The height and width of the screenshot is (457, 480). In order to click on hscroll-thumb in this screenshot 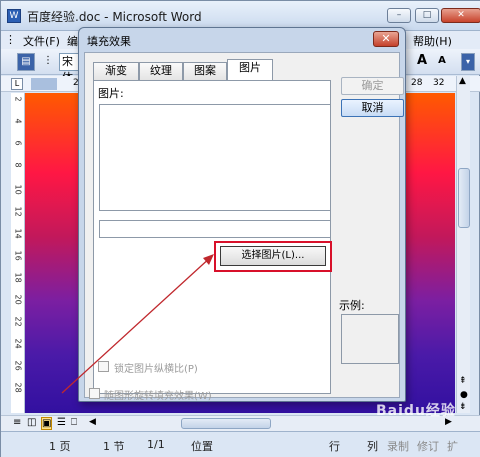, I will do `click(226, 423)`.